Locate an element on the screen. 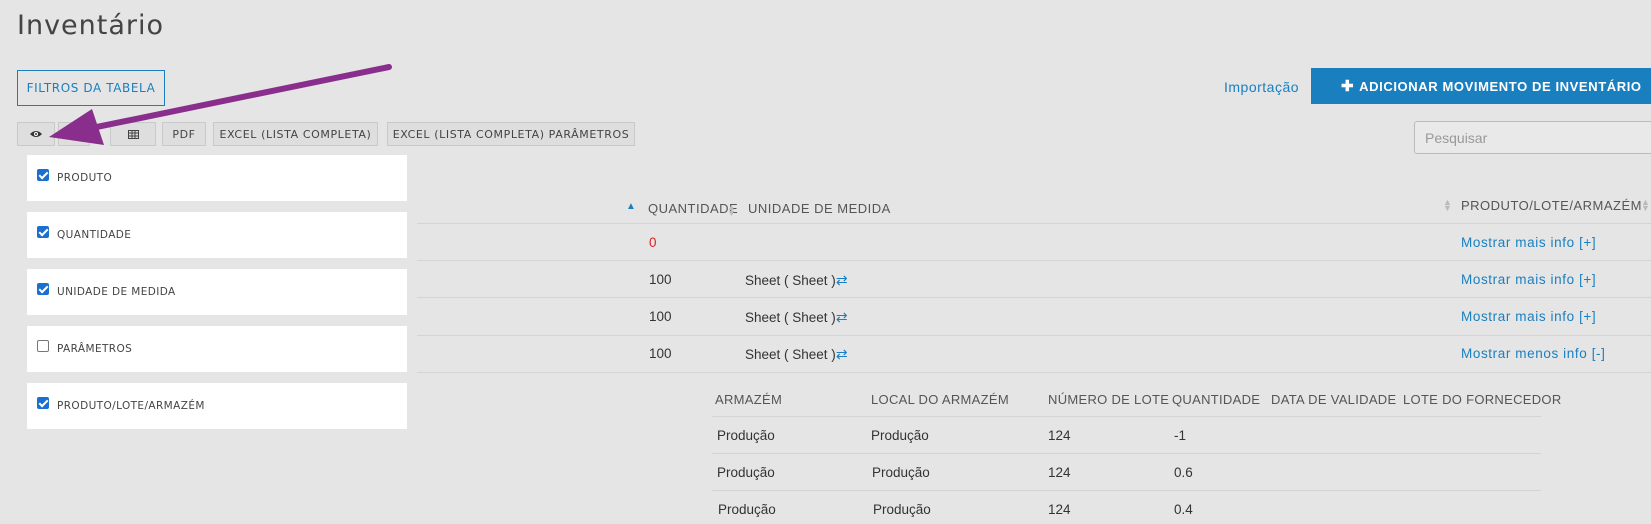  excel-export-button: EXCEL (LISTA COMPLETA) is located at coordinates (295, 134).